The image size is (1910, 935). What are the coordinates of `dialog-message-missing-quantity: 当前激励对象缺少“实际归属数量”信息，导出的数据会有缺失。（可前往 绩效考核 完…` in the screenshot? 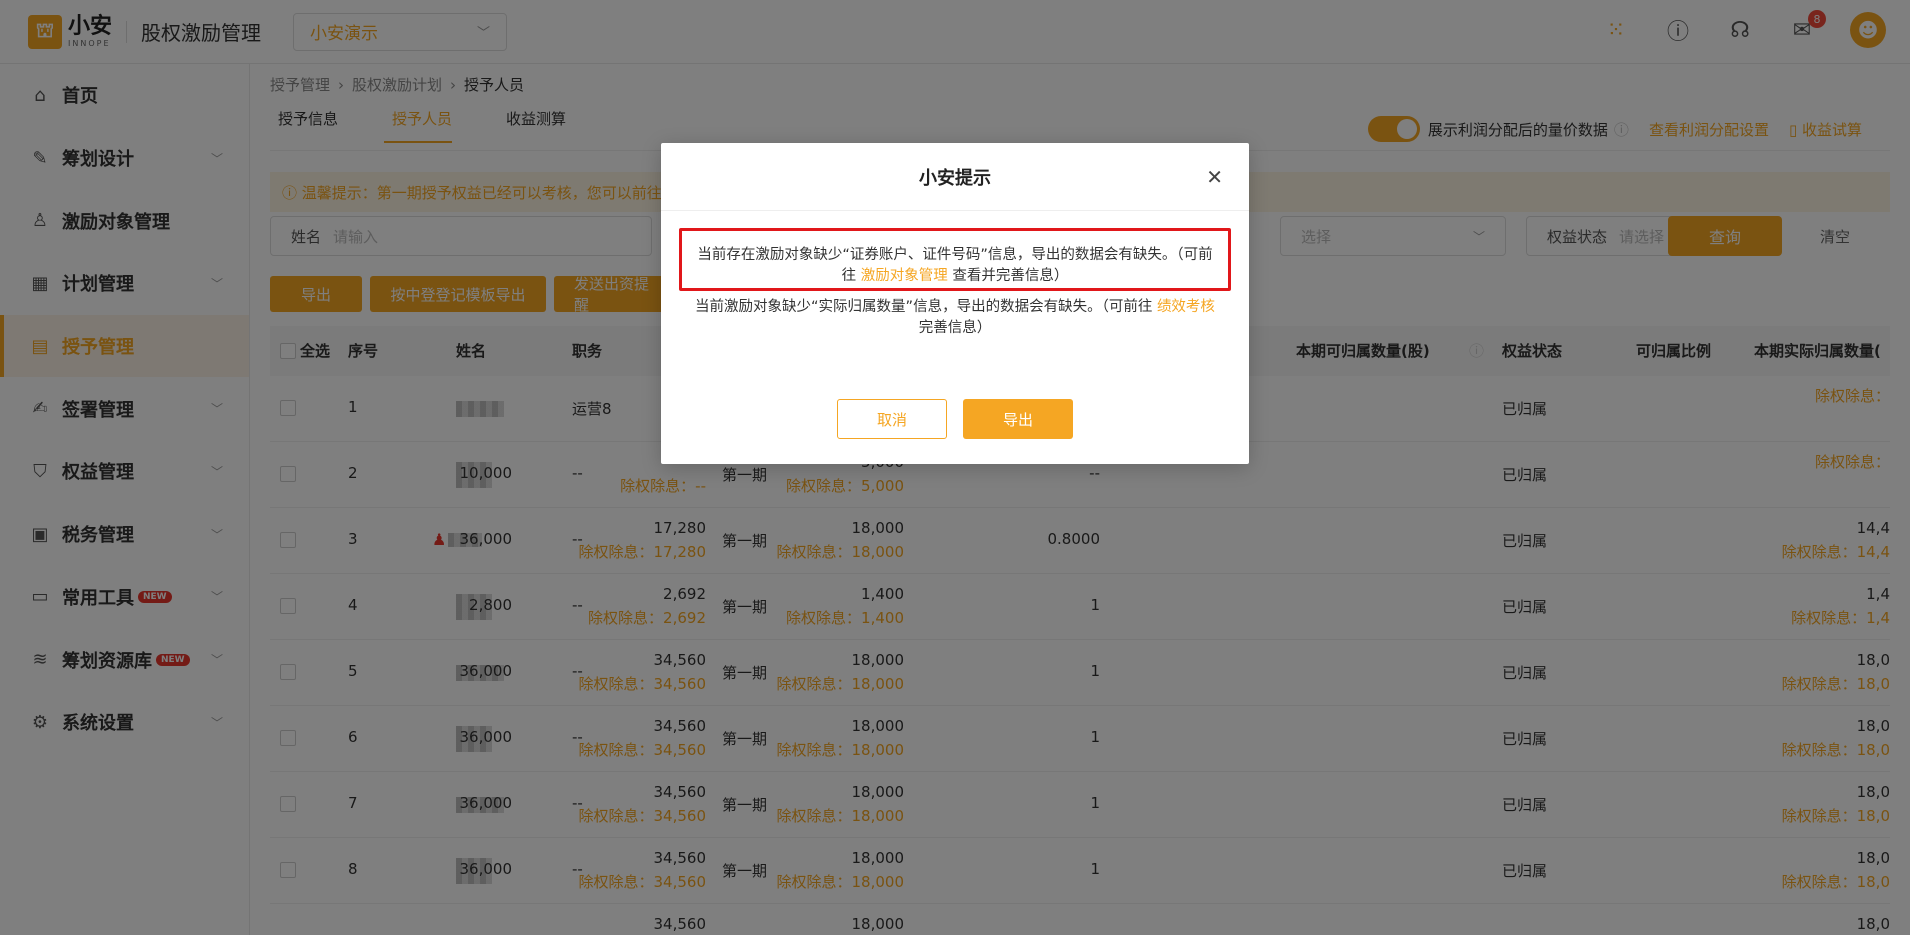 It's located at (955, 317).